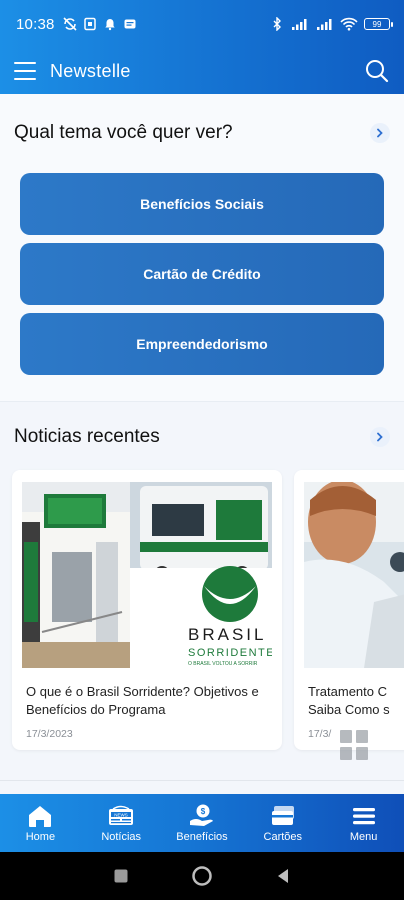 This screenshot has width=404, height=900. I want to click on battery-level: 99, so click(377, 24).